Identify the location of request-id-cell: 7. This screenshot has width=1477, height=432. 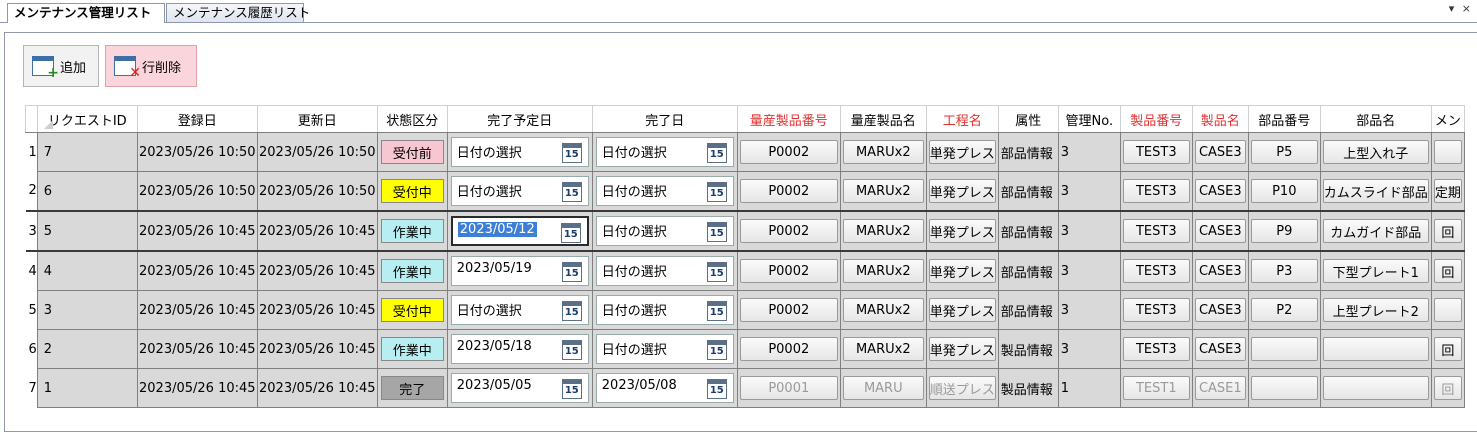
(87, 152).